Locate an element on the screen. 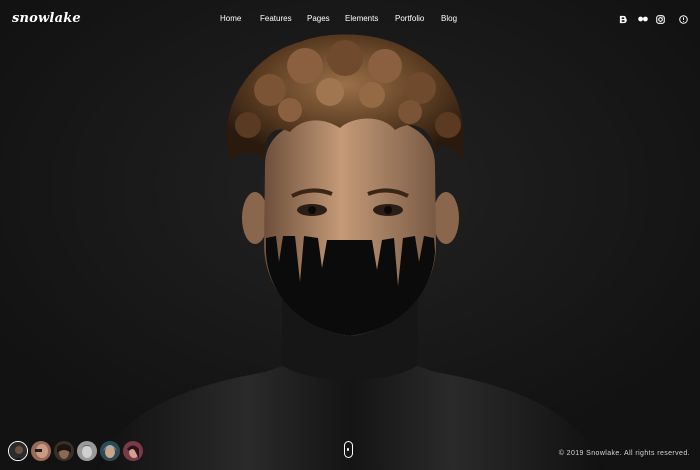  flickr-icon is located at coordinates (643, 19).